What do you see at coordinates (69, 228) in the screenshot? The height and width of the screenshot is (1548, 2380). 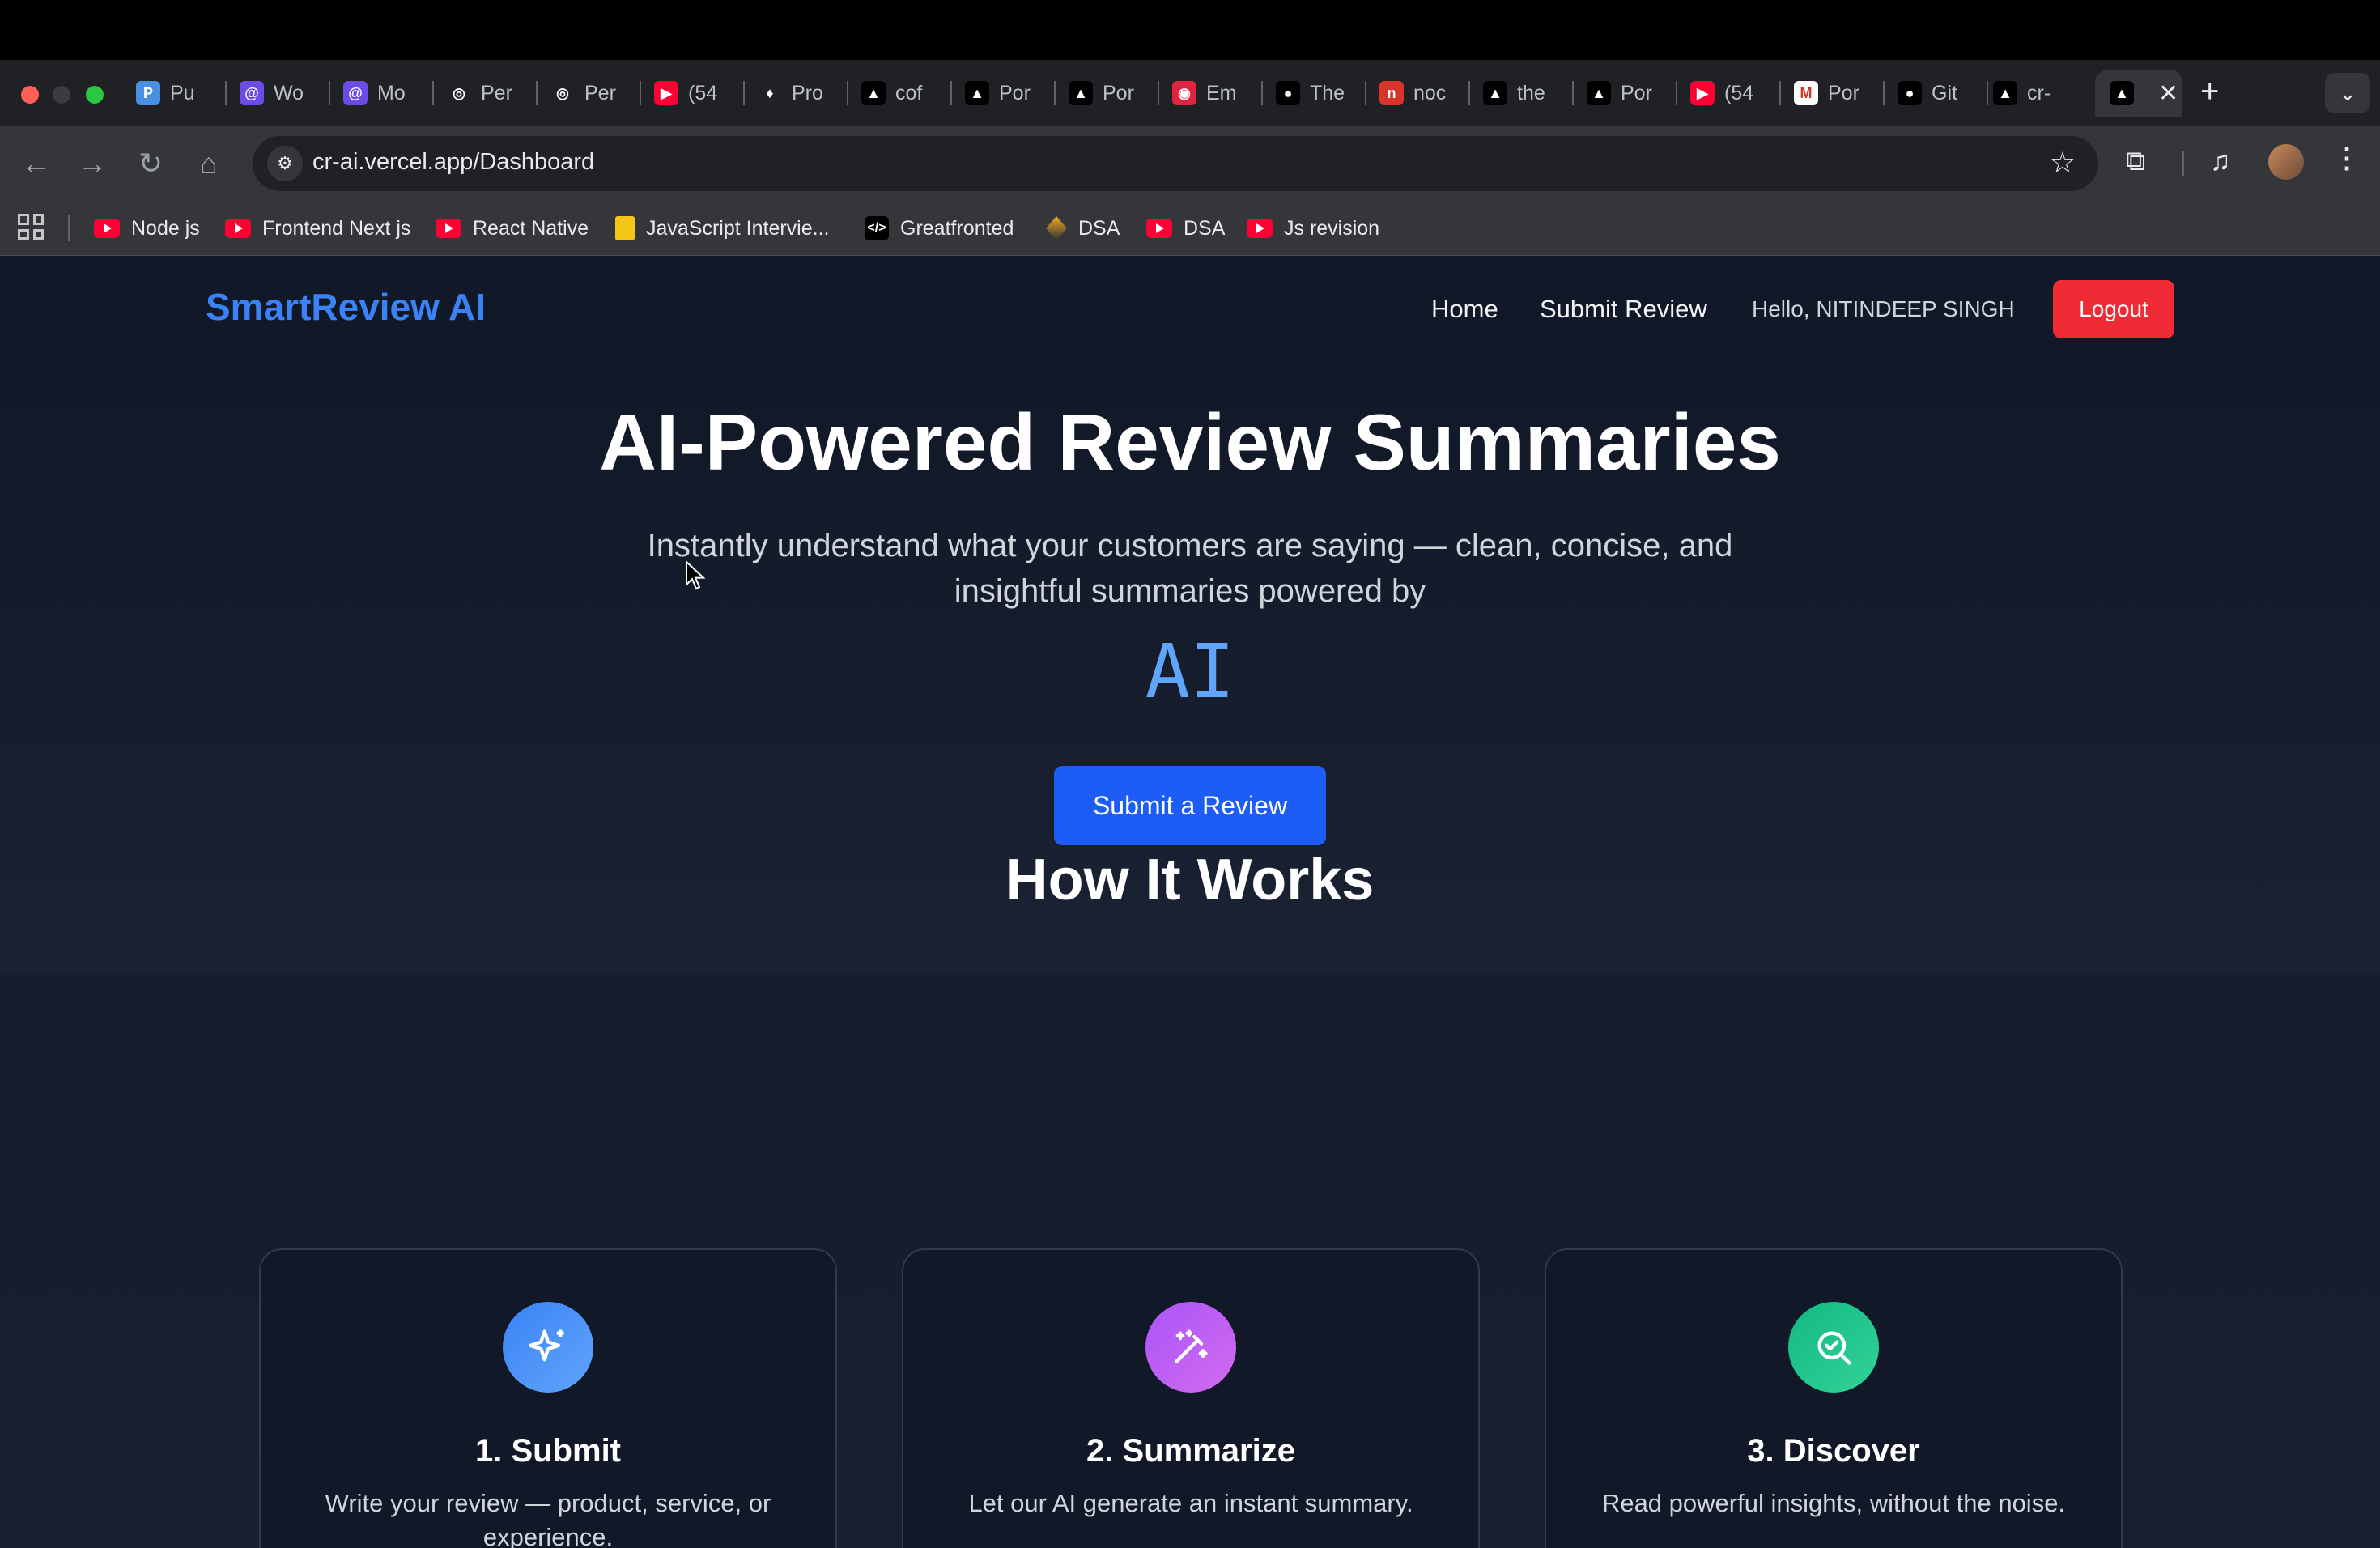 I see `bookmarks-divider` at bounding box center [69, 228].